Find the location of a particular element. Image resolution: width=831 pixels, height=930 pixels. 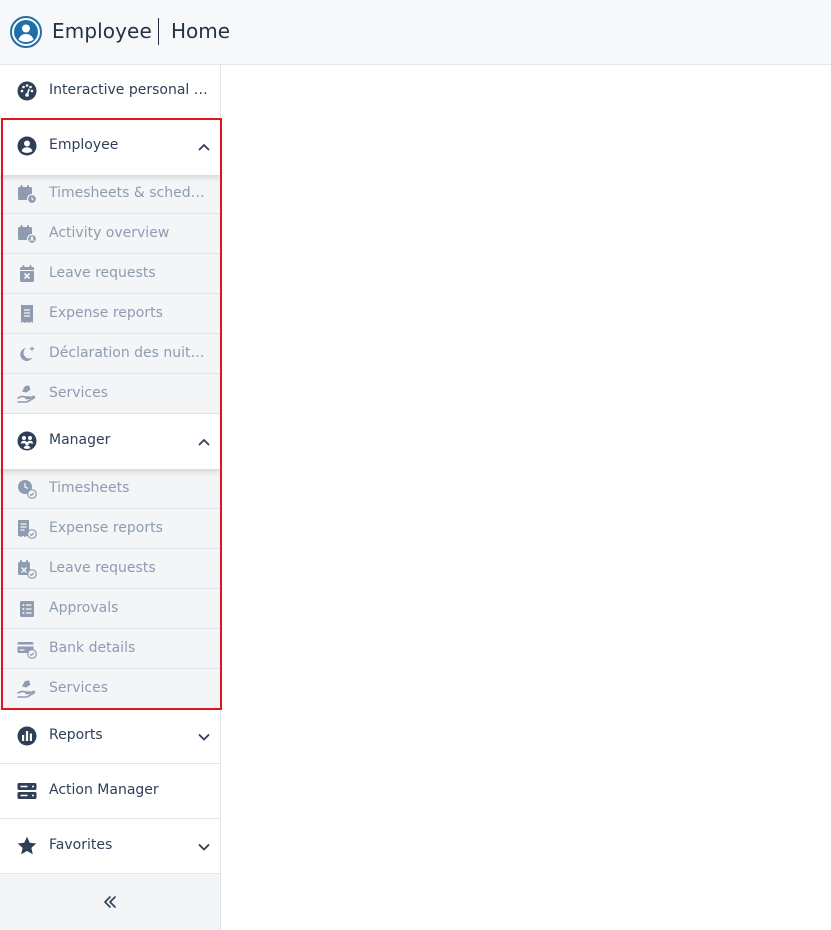

sidebar-item-manager-leave-requests: Leave requests is located at coordinates (110, 569).